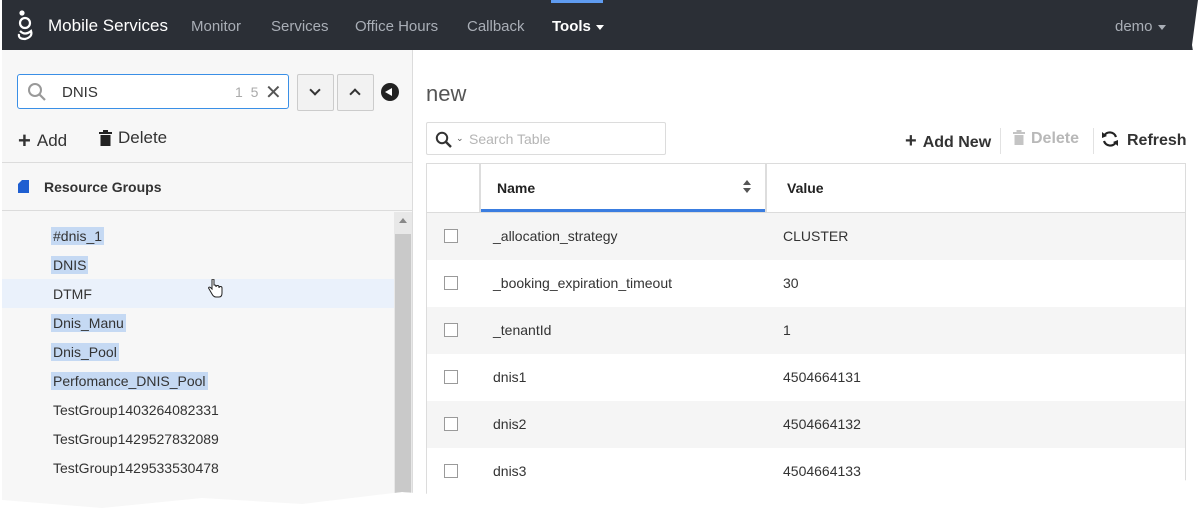  I want to click on cell-name: dnis3, so click(510, 471).